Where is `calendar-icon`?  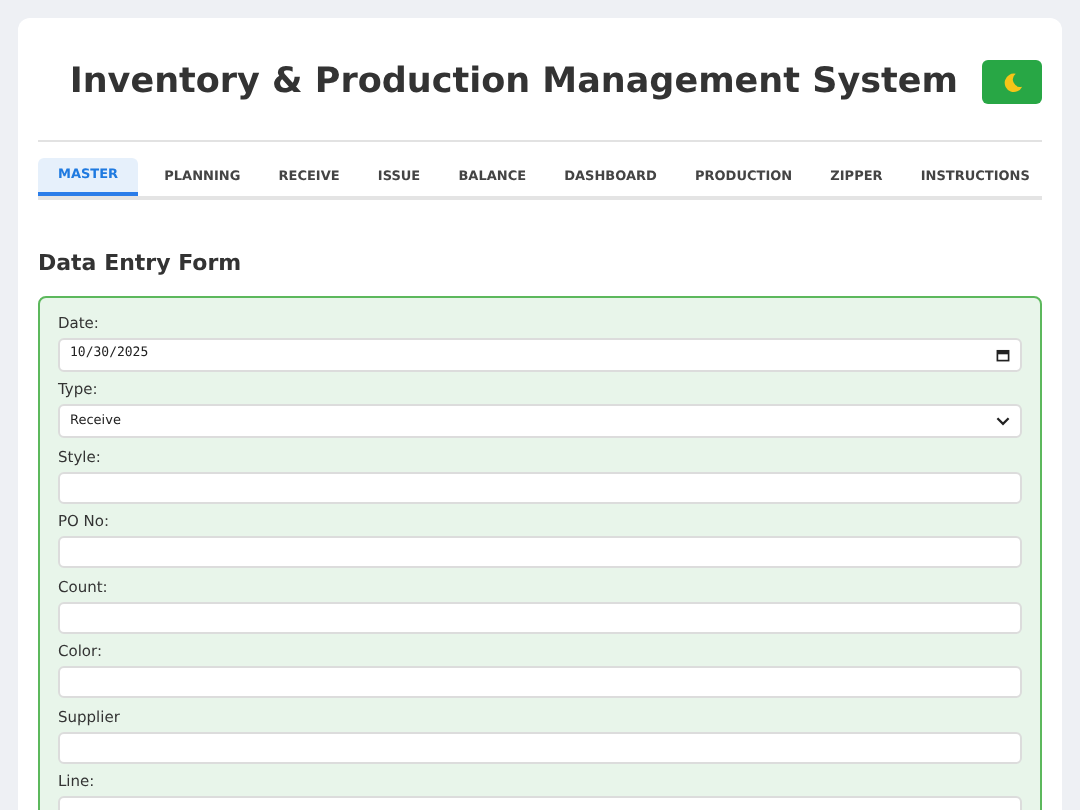 calendar-icon is located at coordinates (1003, 354).